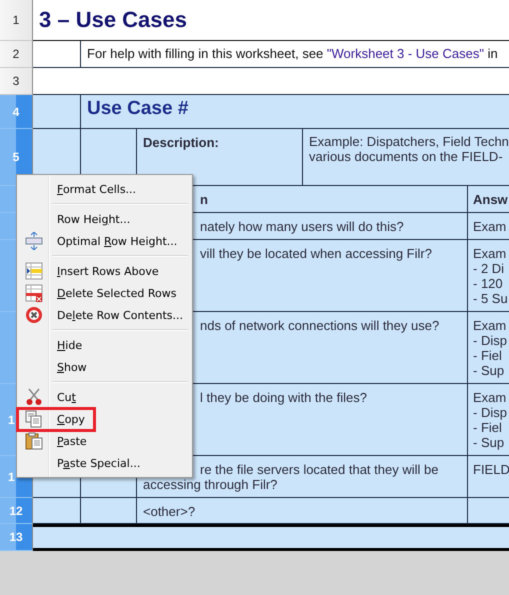 The image size is (509, 595). Describe the element at coordinates (34, 419) in the screenshot. I see `copy-icon` at that location.